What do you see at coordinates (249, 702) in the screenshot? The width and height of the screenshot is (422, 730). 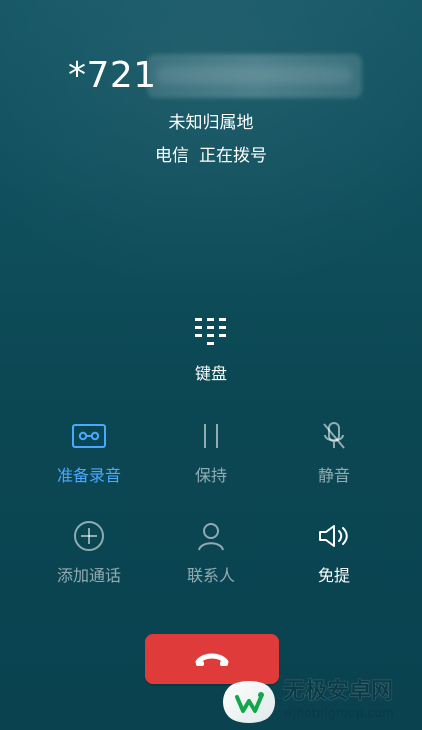 I see `watermark-logo` at bounding box center [249, 702].